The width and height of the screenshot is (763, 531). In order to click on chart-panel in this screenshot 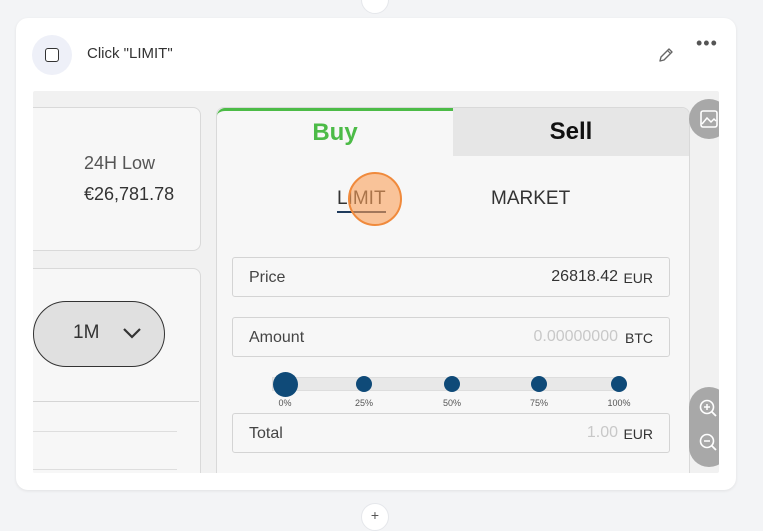, I will do `click(117, 370)`.